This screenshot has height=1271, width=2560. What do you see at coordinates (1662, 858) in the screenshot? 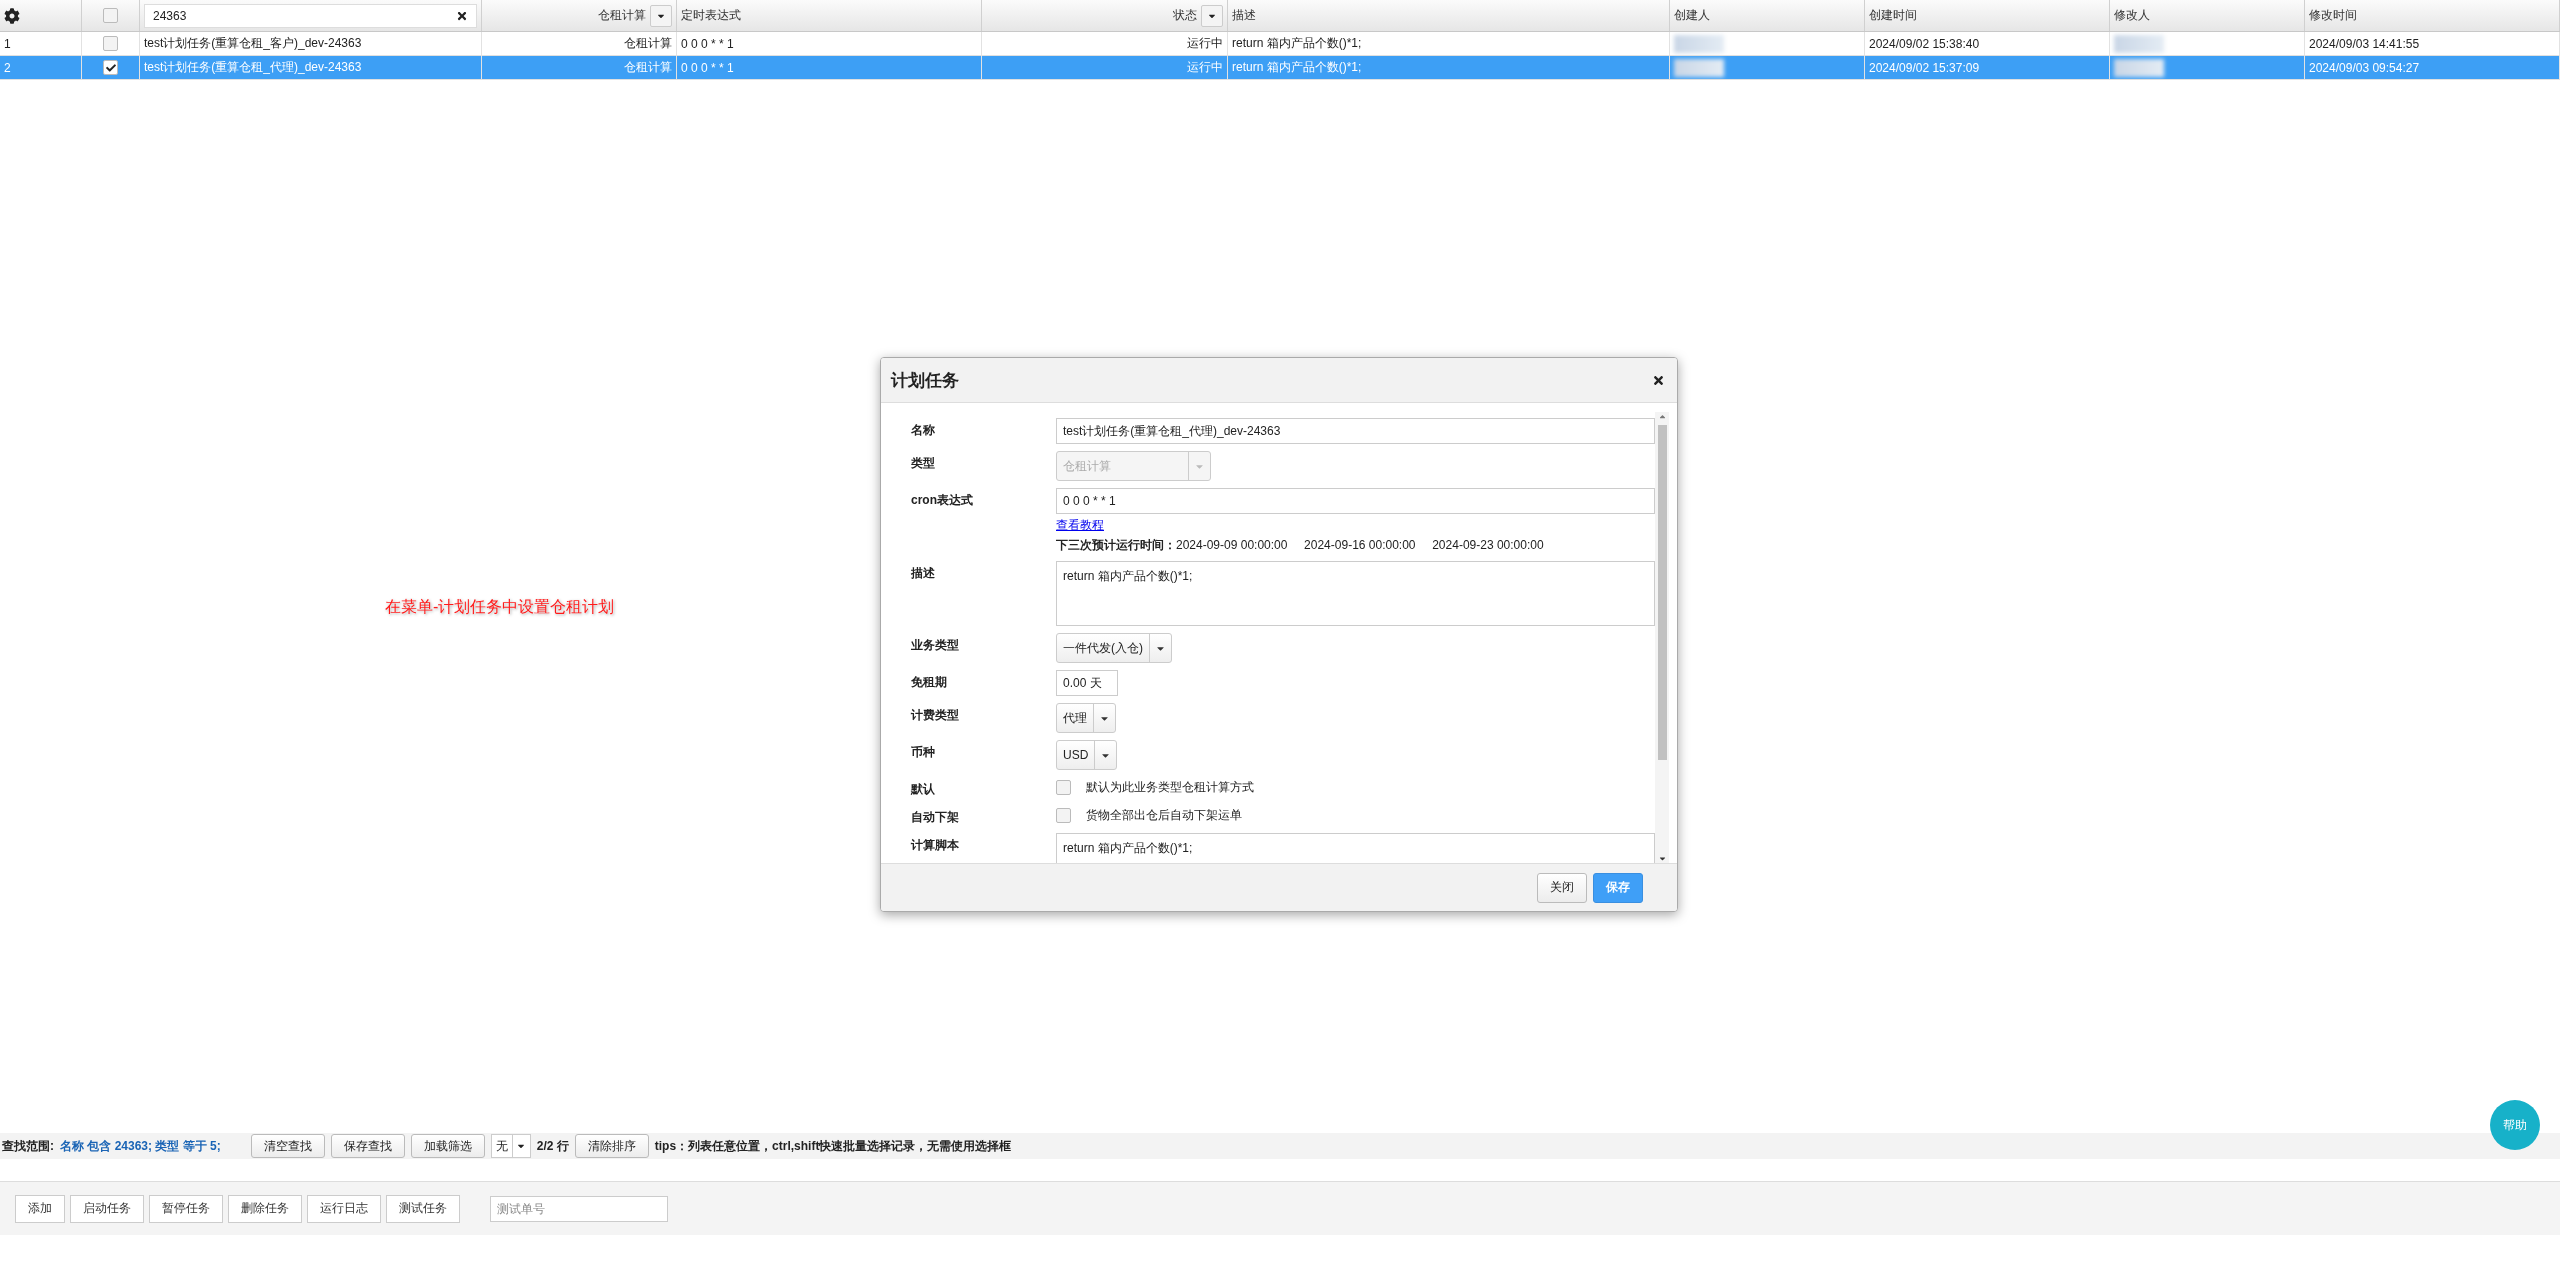
I see `scroll-down-icon` at bounding box center [1662, 858].